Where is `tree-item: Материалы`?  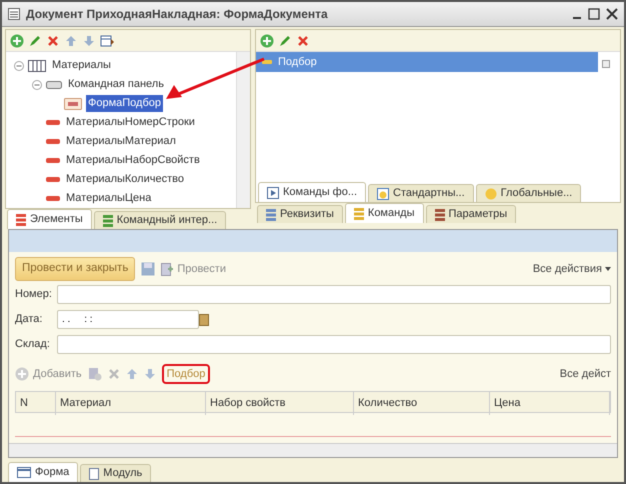 tree-item: Материалы is located at coordinates (81, 65).